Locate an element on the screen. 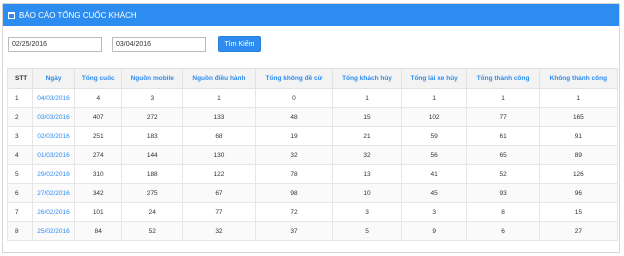  table-cell: 310 is located at coordinates (98, 174).